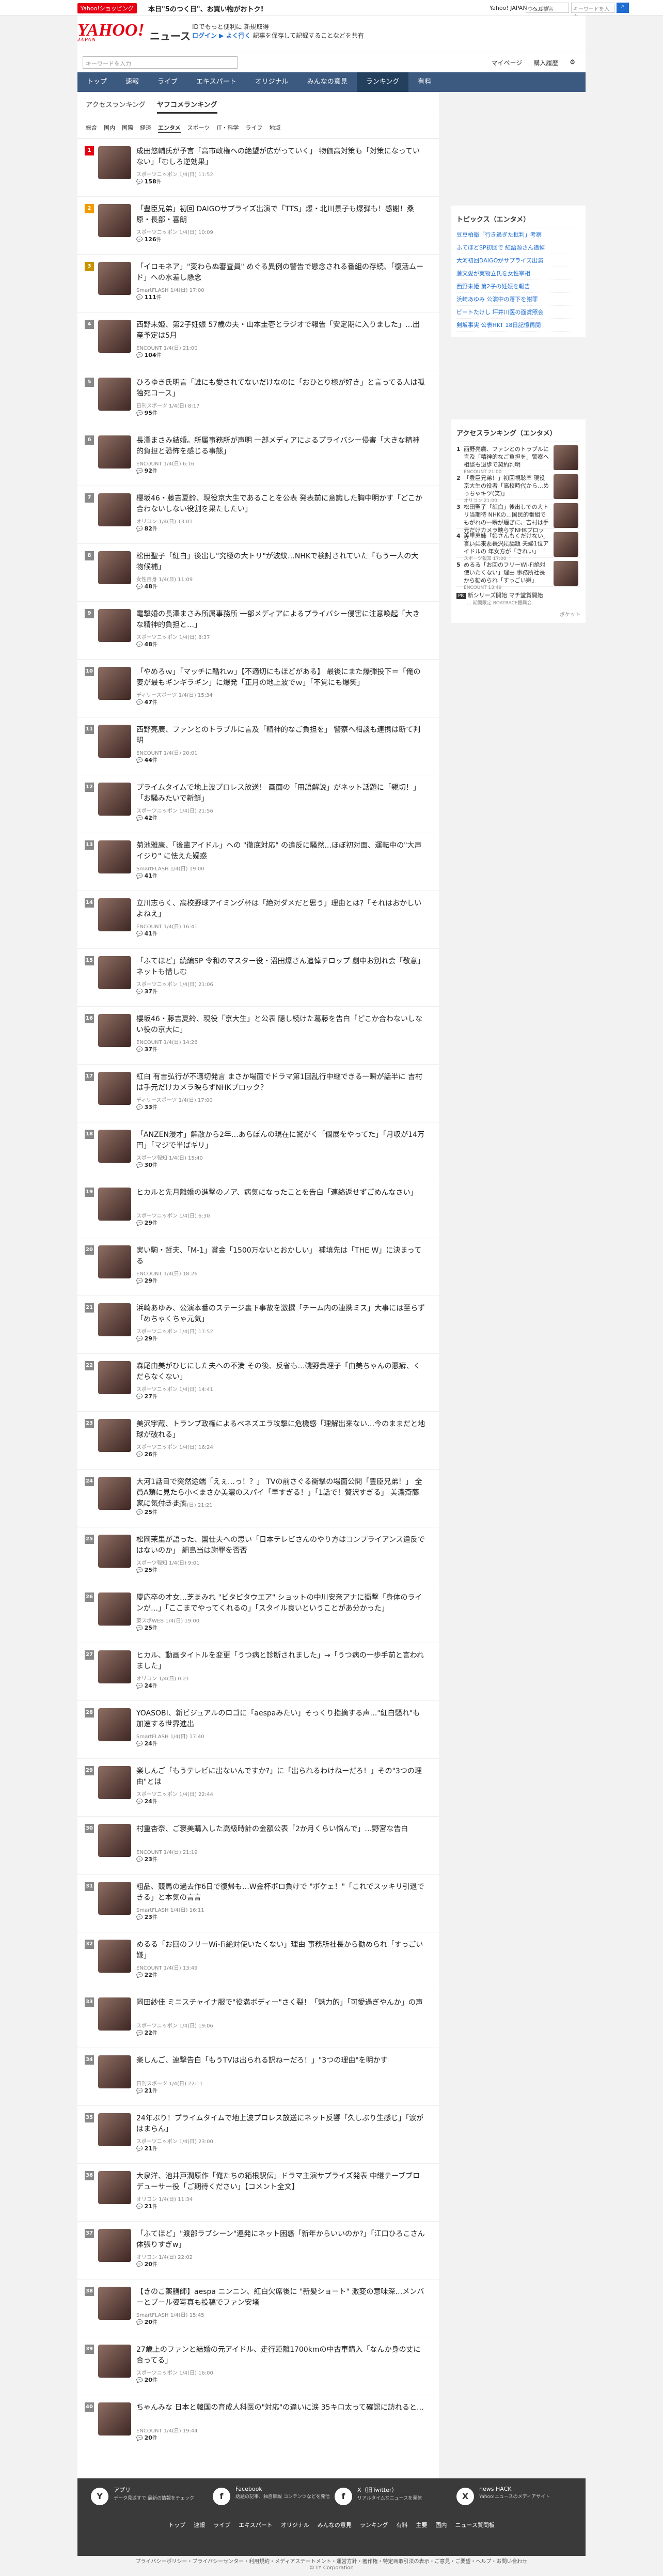  I want to click on item-title: 村重杏奈、ご褒美購入した高級時計の金額公表「2か月くらい悩んで」…野宮な告白, so click(280, 1830).